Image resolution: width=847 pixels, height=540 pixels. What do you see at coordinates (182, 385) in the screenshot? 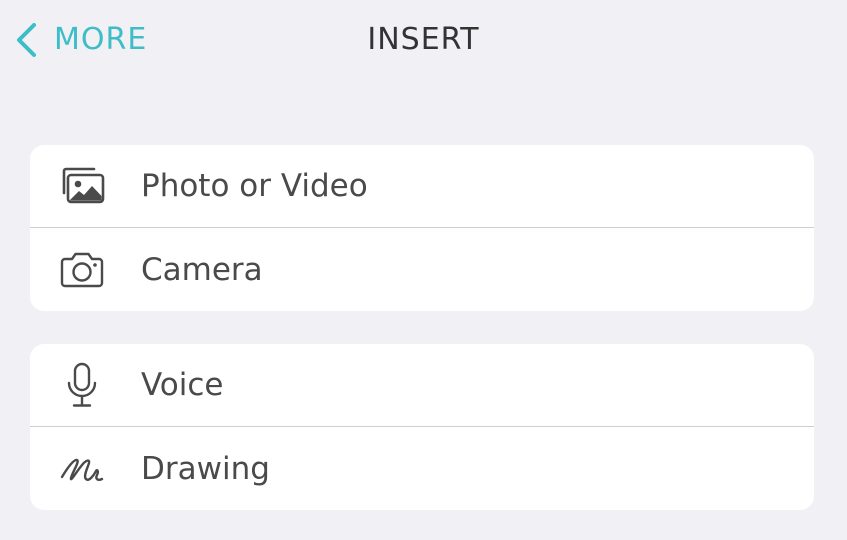
I see `voice-label: Voice` at bounding box center [182, 385].